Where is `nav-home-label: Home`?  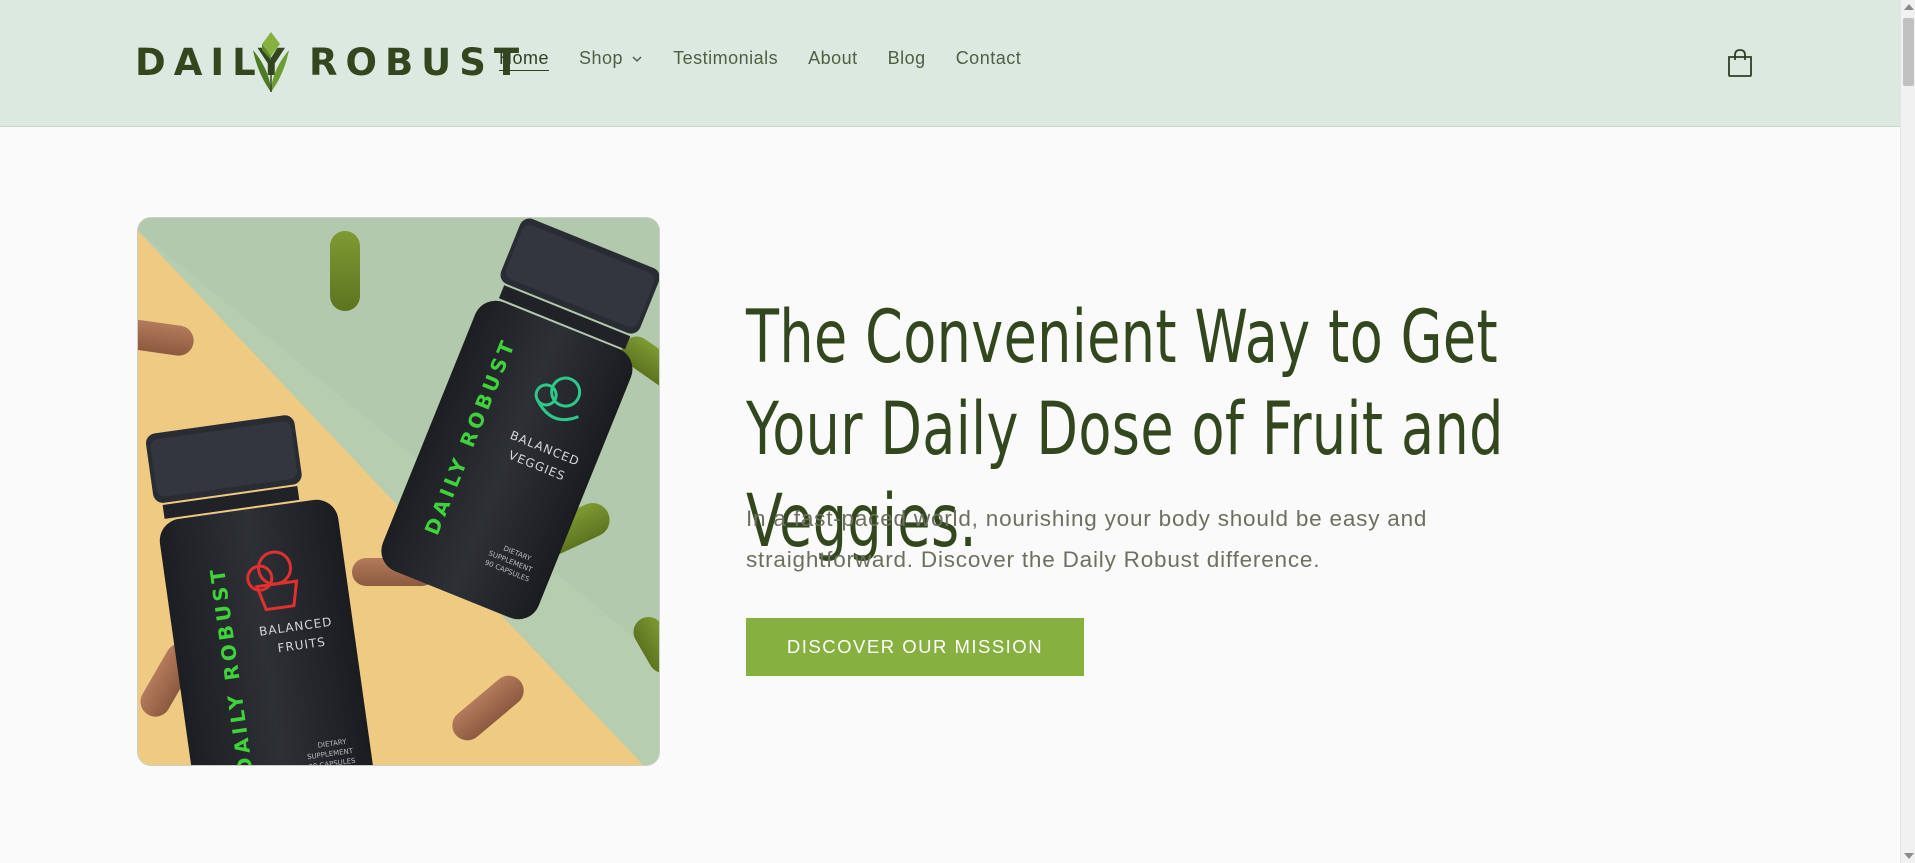 nav-home-label: Home is located at coordinates (524, 58).